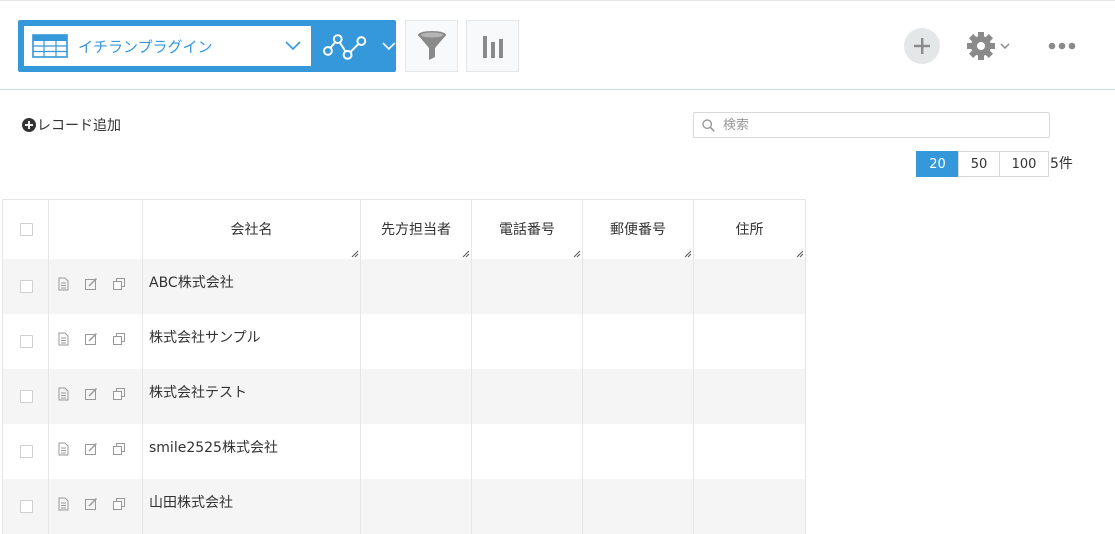 The image size is (1115, 534). What do you see at coordinates (251, 396) in the screenshot?
I see `cell-company: 株式会社テスト` at bounding box center [251, 396].